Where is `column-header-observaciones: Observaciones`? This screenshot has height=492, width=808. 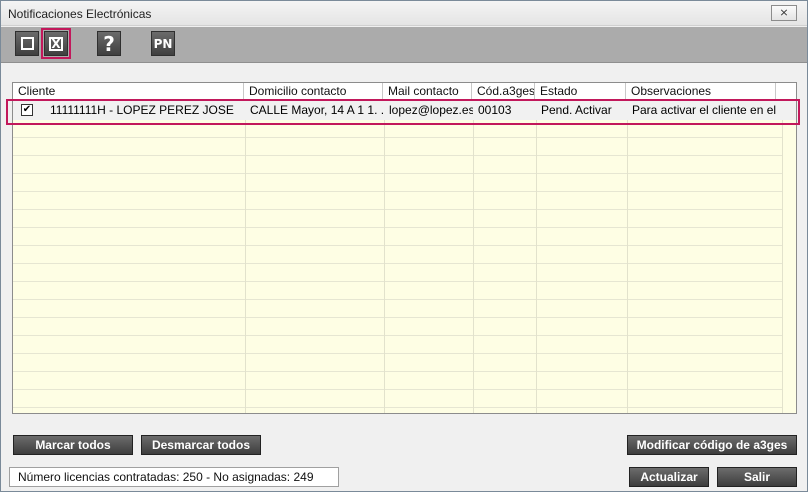 column-header-observaciones: Observaciones is located at coordinates (701, 91).